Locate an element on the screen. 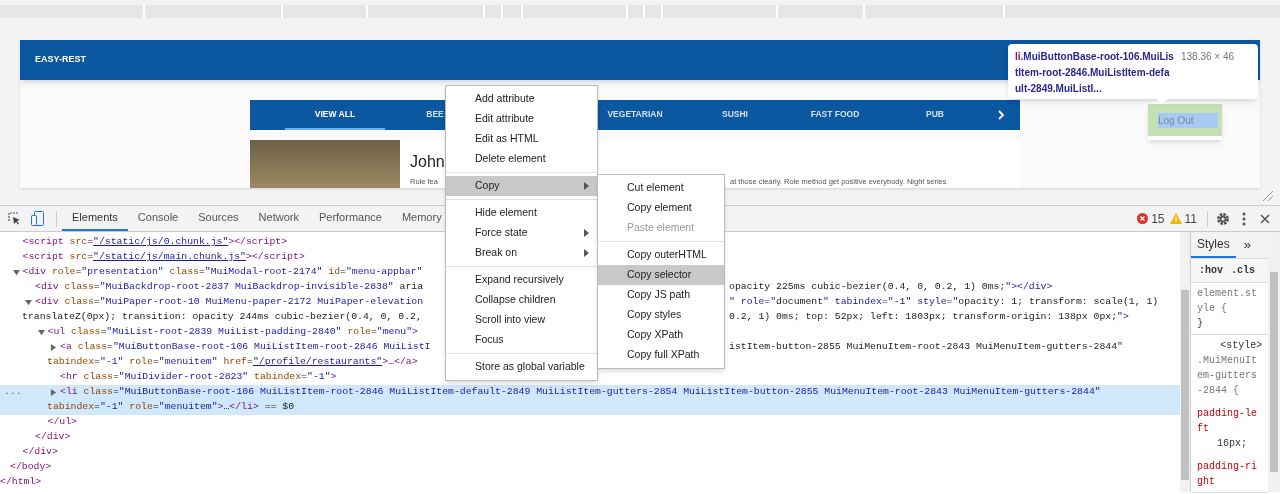 Image resolution: width=1280 pixels, height=494 pixels. resize-handle-icon is located at coordinates (1268, 196).